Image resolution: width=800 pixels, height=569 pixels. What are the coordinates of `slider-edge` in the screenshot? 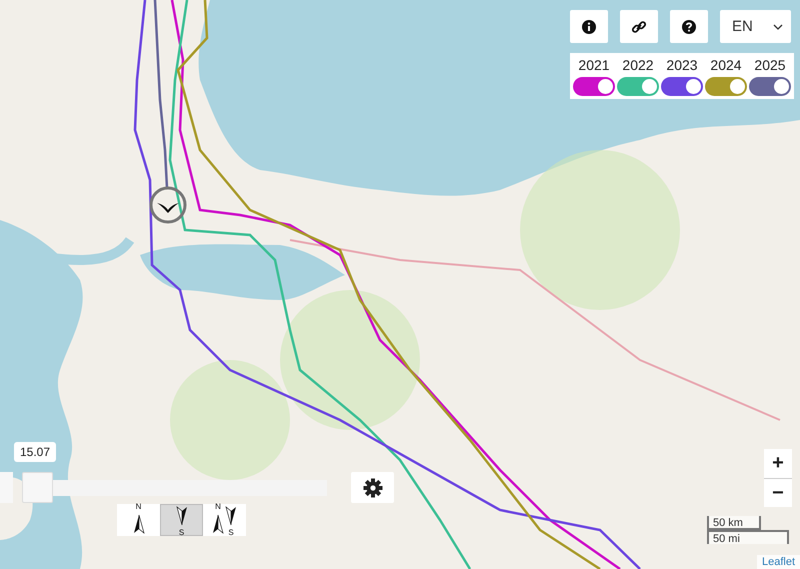 It's located at (6, 487).